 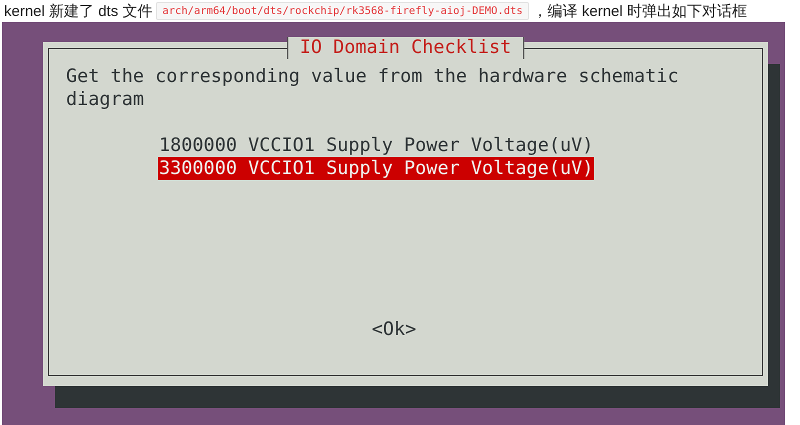 What do you see at coordinates (342, 11) in the screenshot?
I see `file-path-code: arch/arm64/boot/dts/rockchip/rk3568-firefly-aioj-DEMO.dts` at bounding box center [342, 11].